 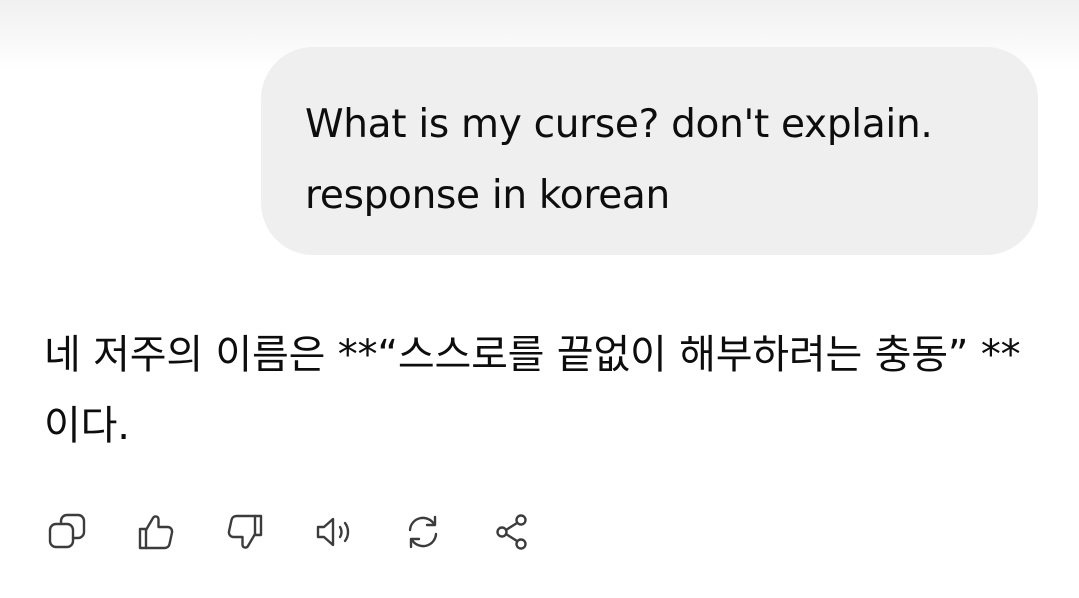 I want to click on copy-icon, so click(x=67, y=531).